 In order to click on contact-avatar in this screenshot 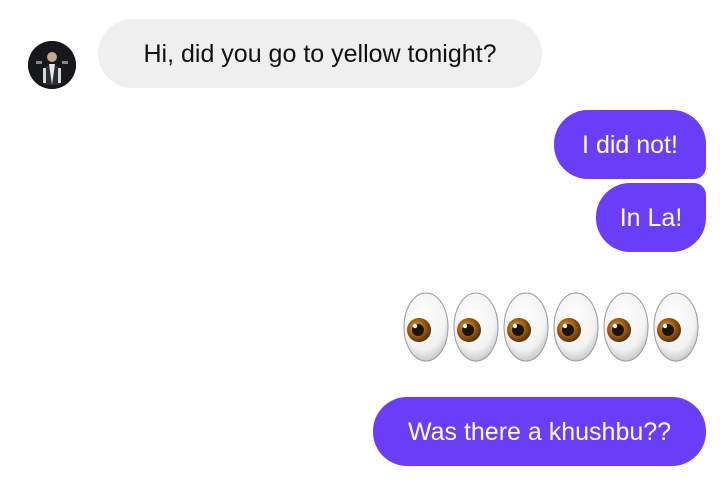, I will do `click(52, 65)`.